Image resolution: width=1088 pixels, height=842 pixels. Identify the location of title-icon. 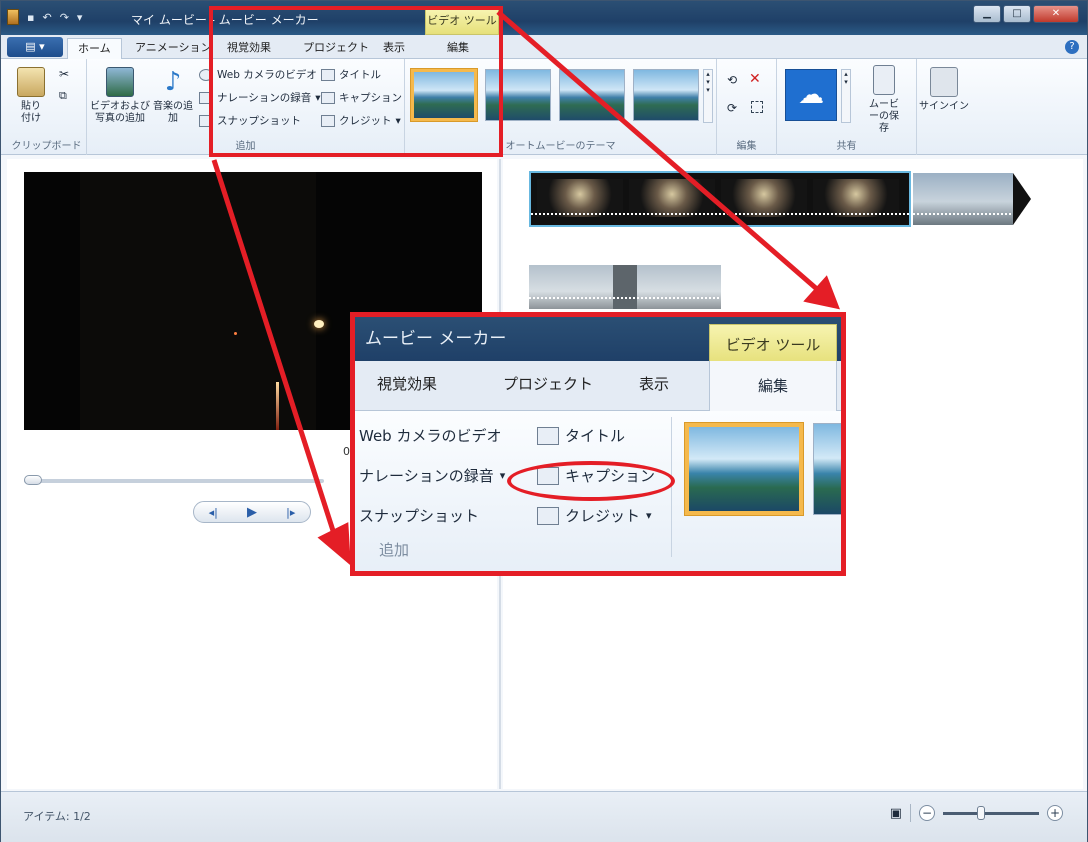
(548, 435).